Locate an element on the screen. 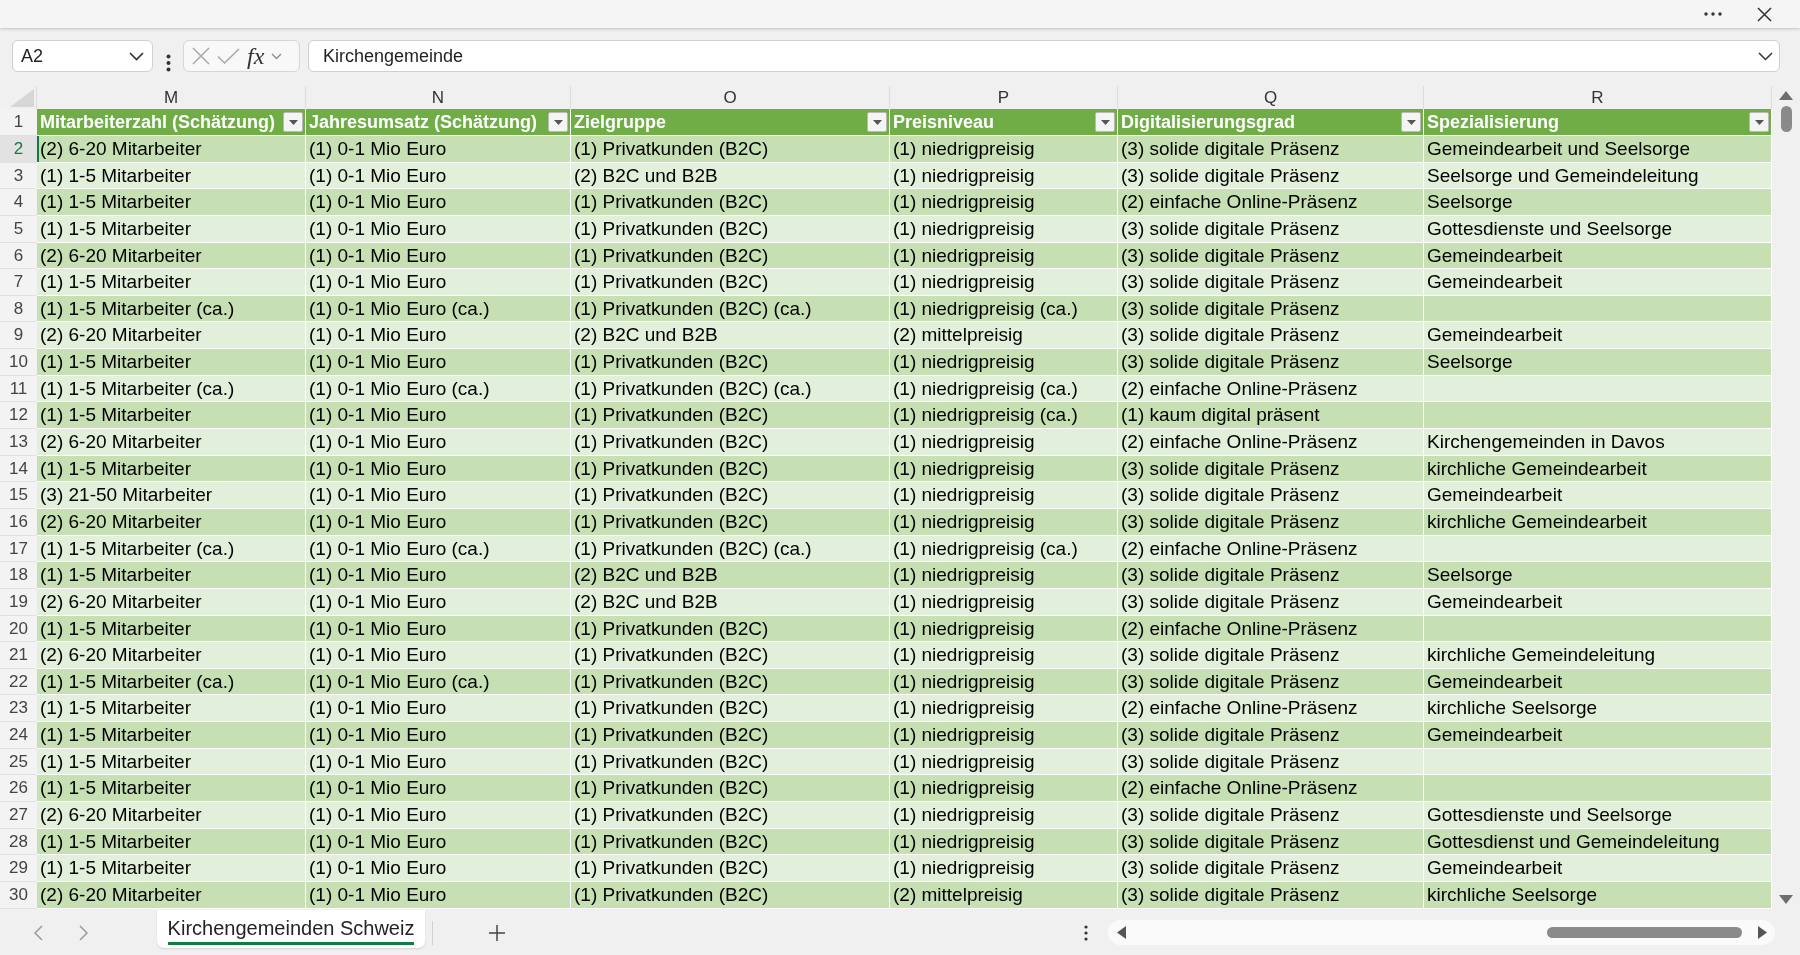 The height and width of the screenshot is (955, 1800). caret-down-icon is located at coordinates (1411, 122).